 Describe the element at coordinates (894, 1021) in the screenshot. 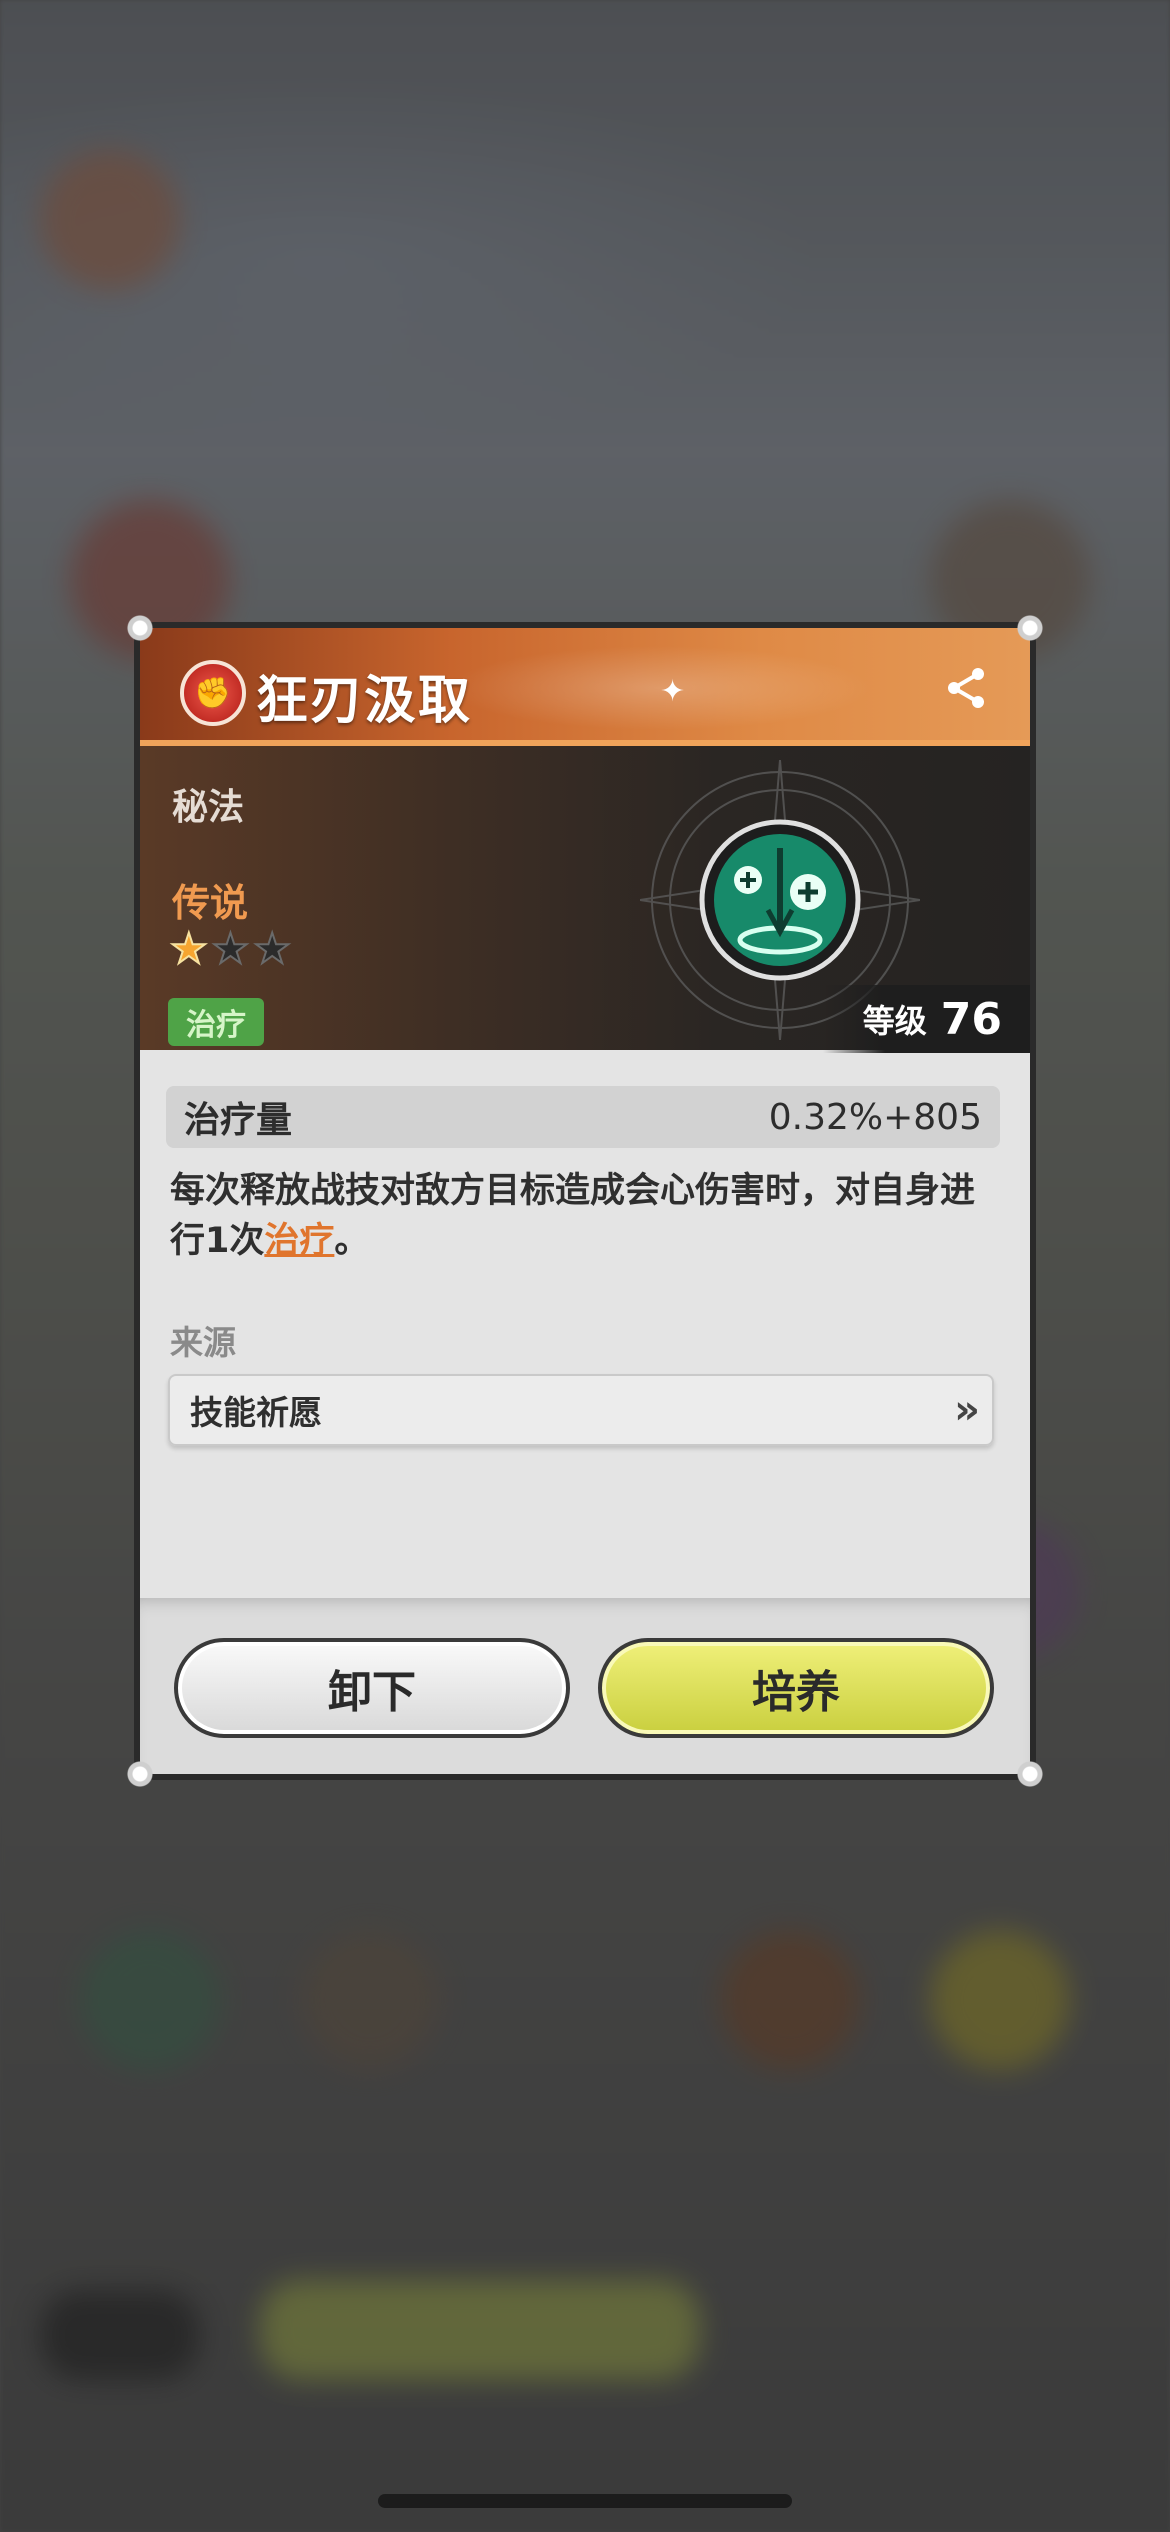

I see `level-label: 等级` at that location.